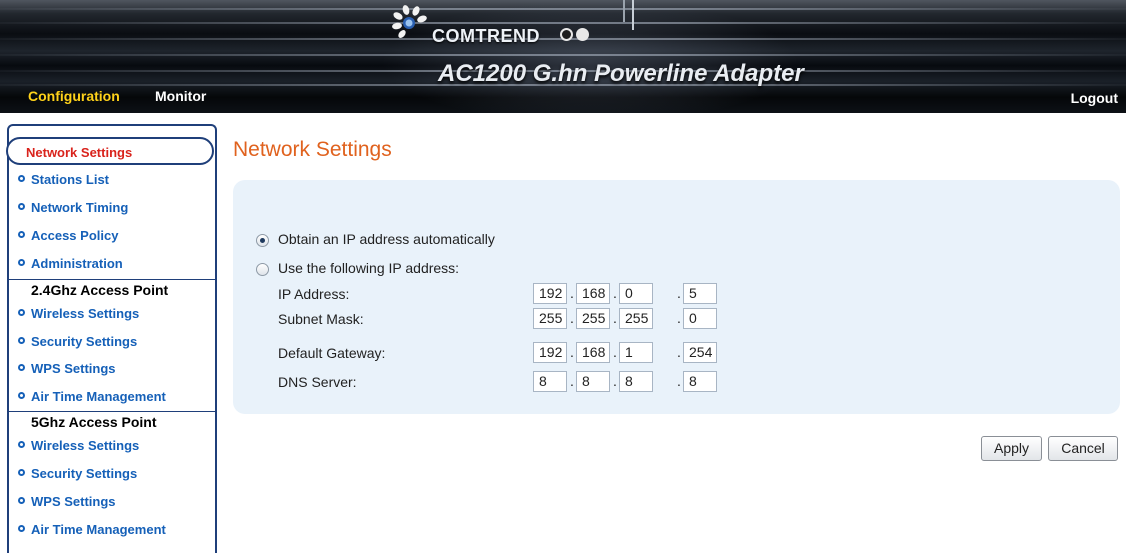 This screenshot has width=1126, height=553. I want to click on sidebar-item-5-air-time-management: Air Time Management, so click(112, 530).